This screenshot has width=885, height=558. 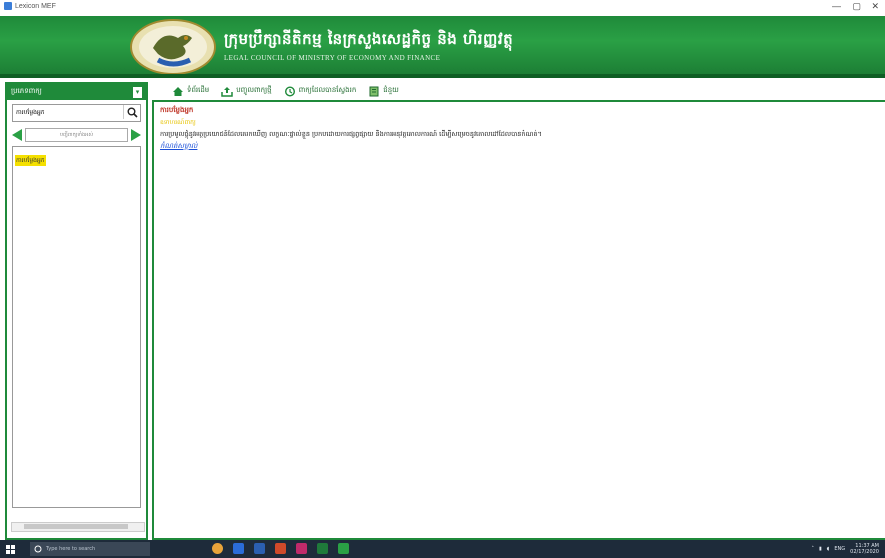 I want to click on horizontal-scrollbar, so click(x=78, y=527).